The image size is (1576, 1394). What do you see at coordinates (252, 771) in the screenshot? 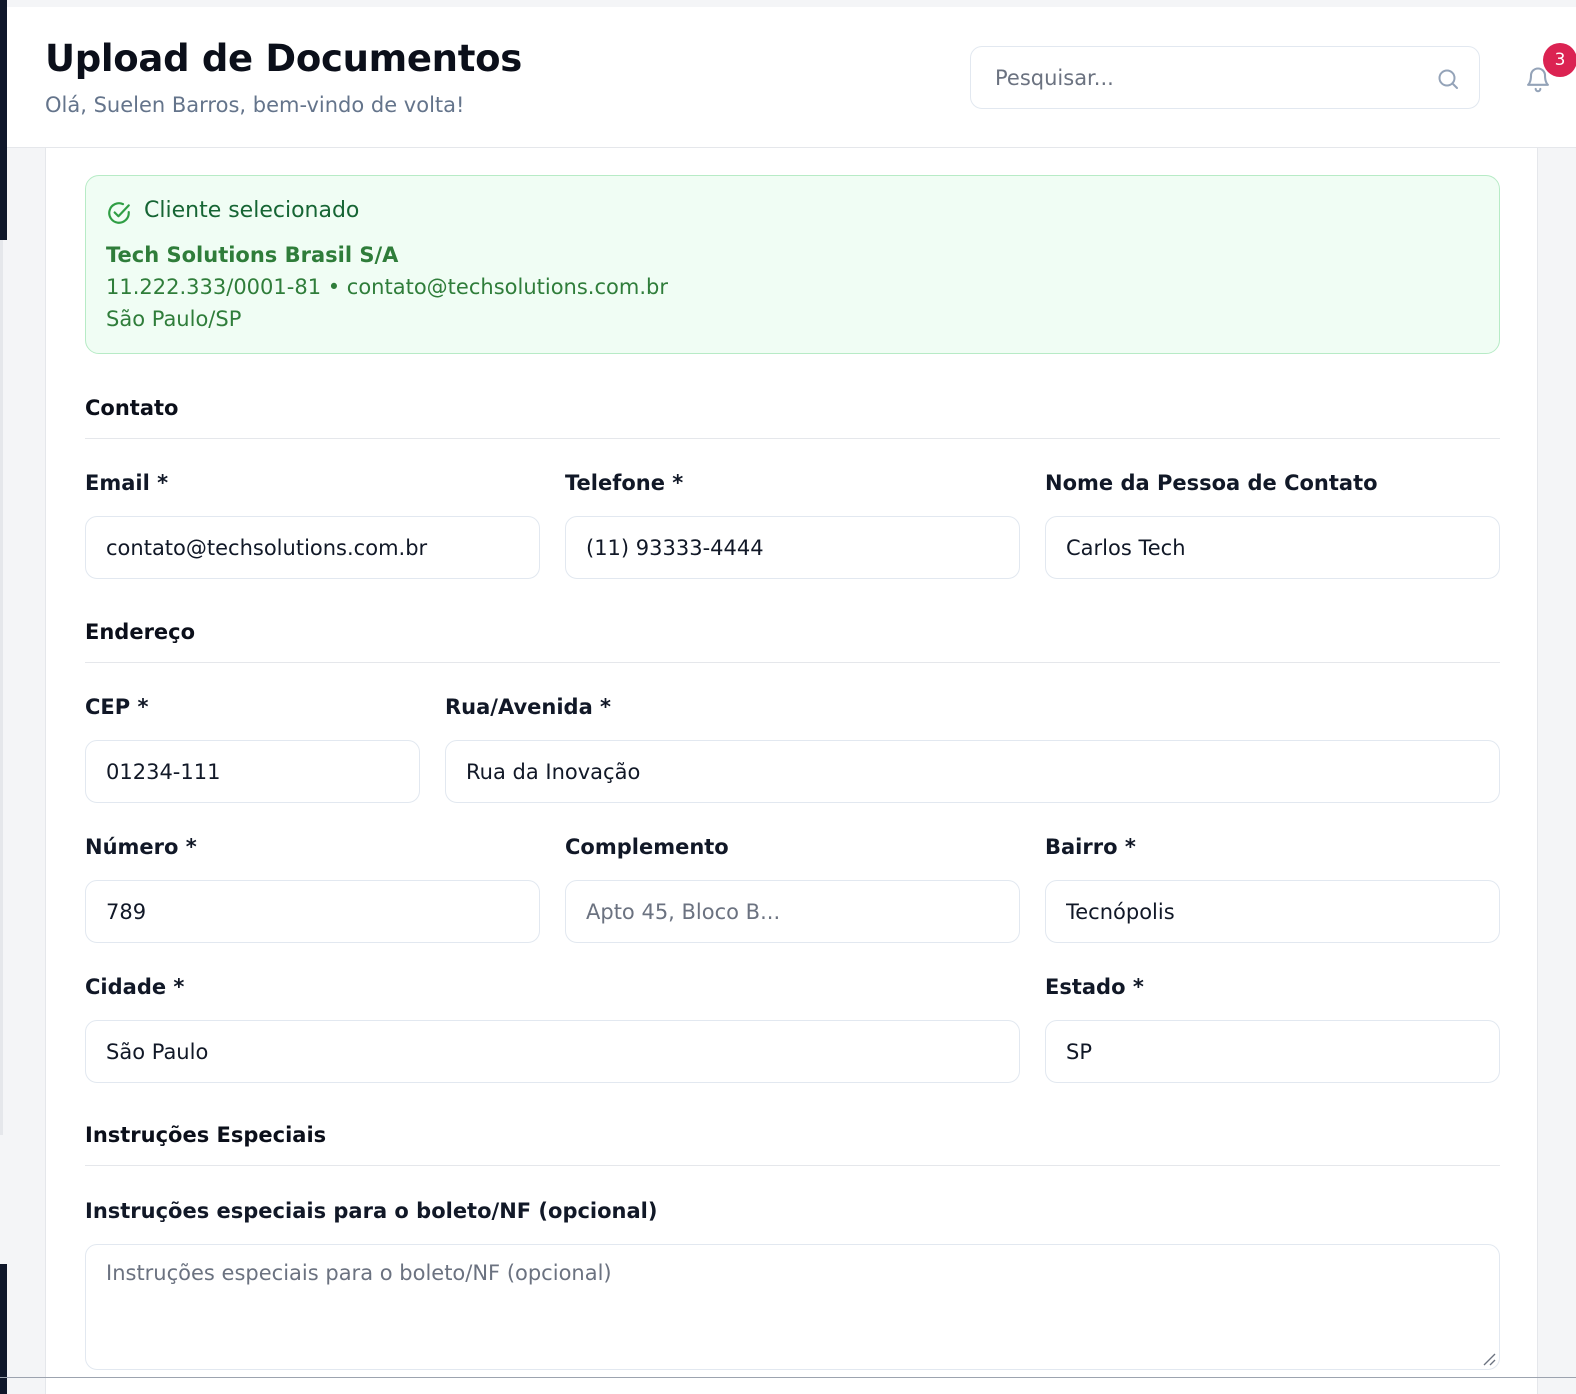
I see `cep-field` at bounding box center [252, 771].